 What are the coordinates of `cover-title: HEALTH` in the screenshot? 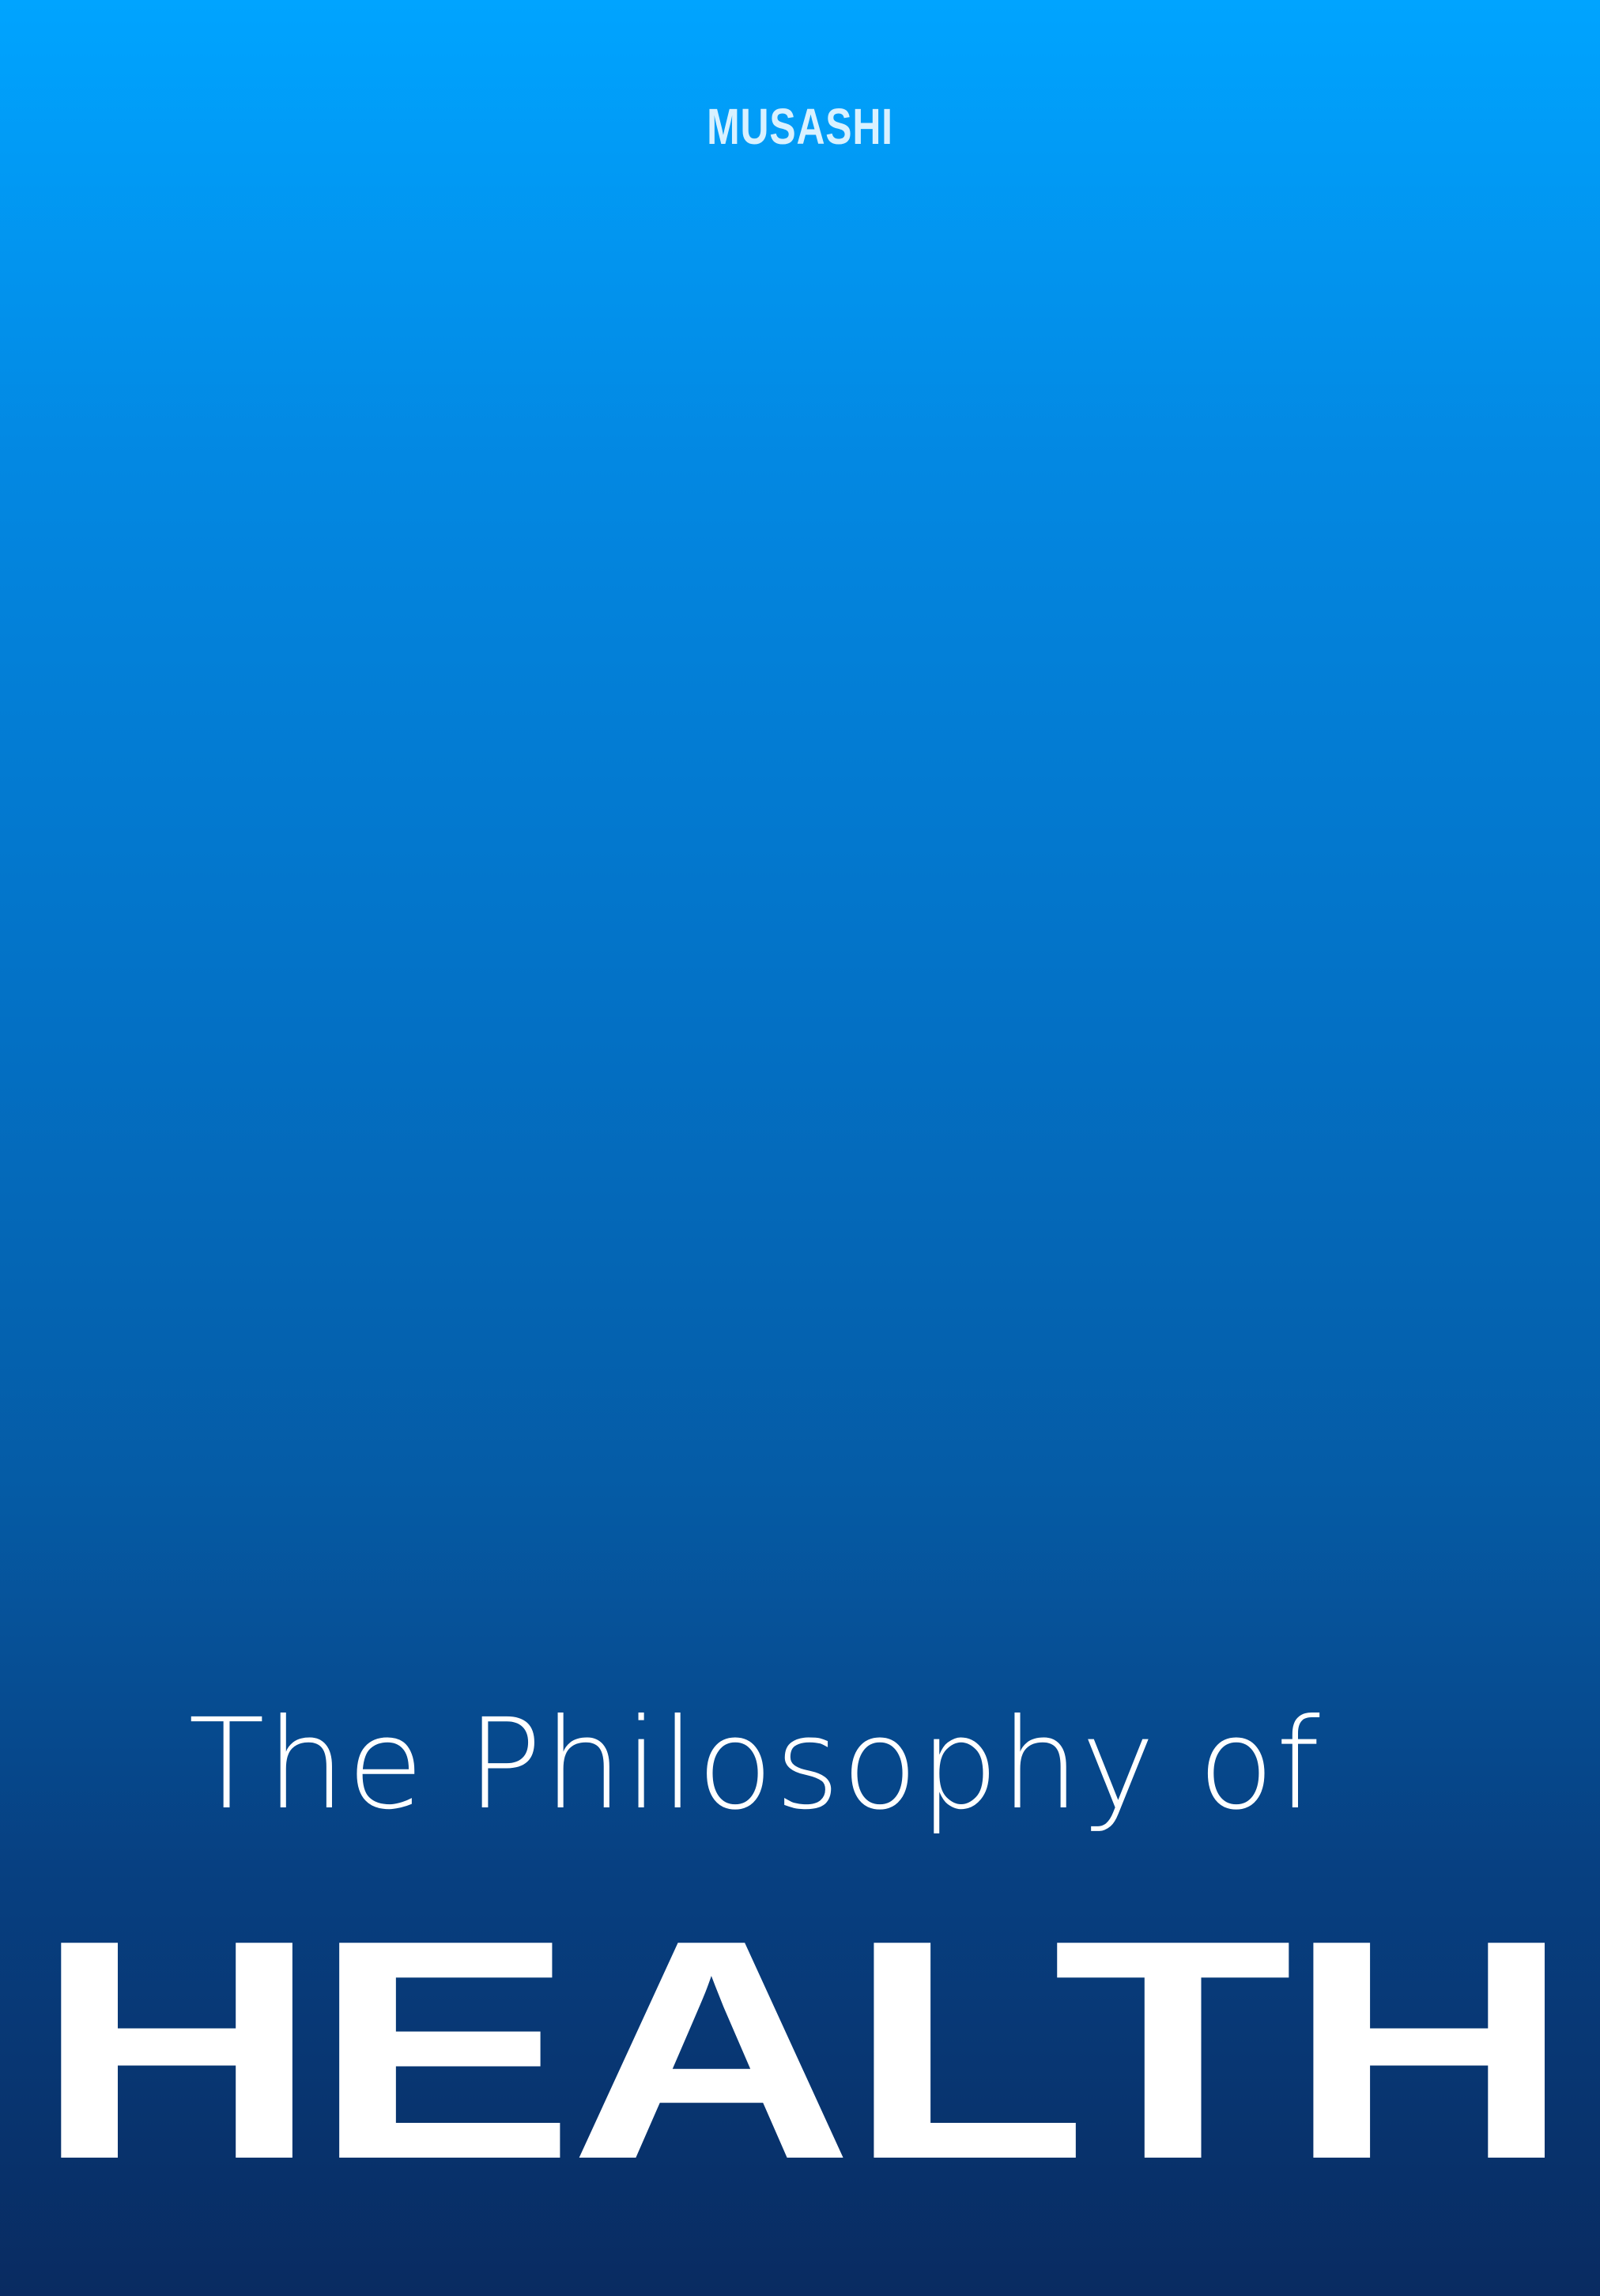 It's located at (803, 2049).